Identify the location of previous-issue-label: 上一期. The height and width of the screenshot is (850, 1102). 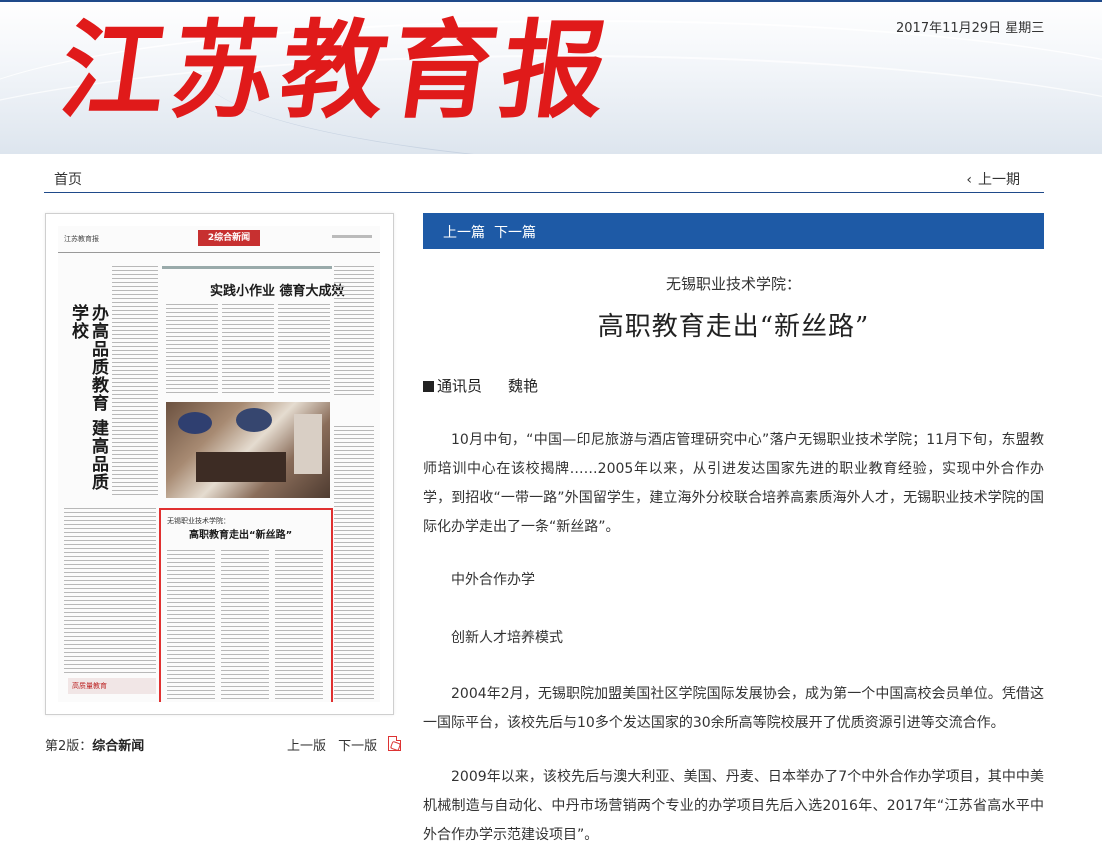
(999, 180).